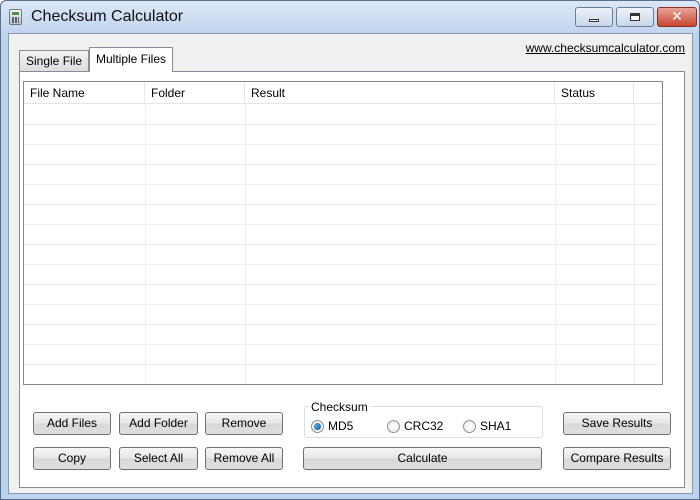 The width and height of the screenshot is (700, 500). What do you see at coordinates (617, 458) in the screenshot?
I see `compare-results-button: Compare Results` at bounding box center [617, 458].